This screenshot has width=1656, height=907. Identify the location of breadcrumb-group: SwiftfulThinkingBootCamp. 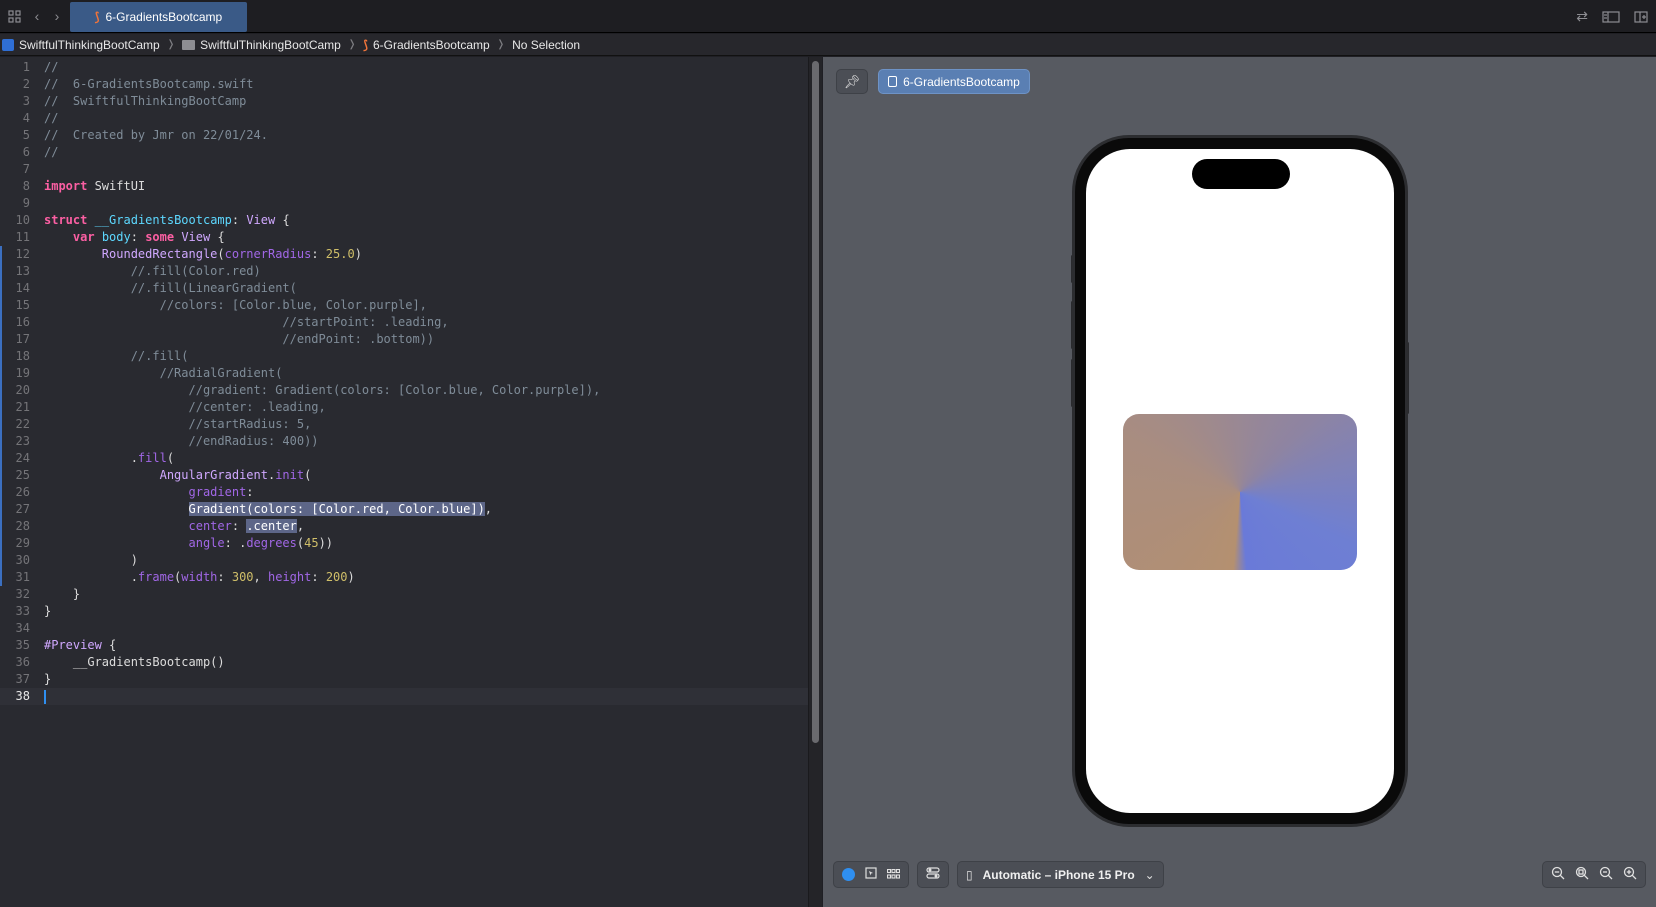
(261, 45).